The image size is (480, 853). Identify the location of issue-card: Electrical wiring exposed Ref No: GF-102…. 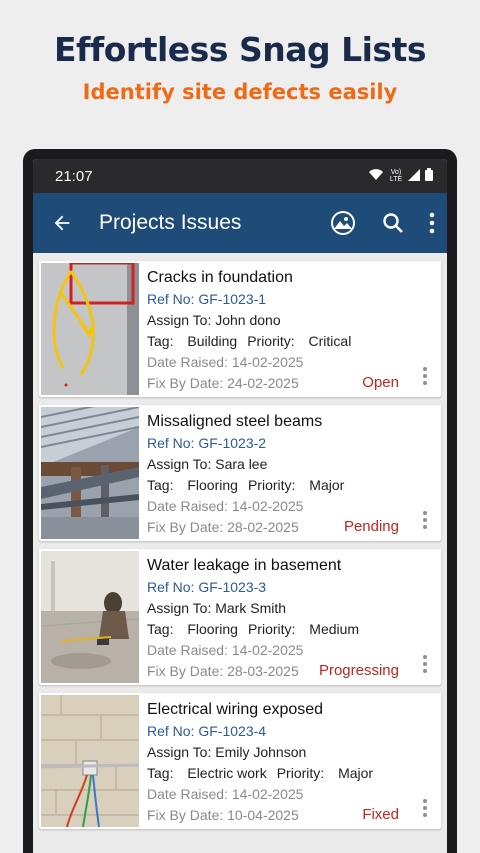
(240, 761).